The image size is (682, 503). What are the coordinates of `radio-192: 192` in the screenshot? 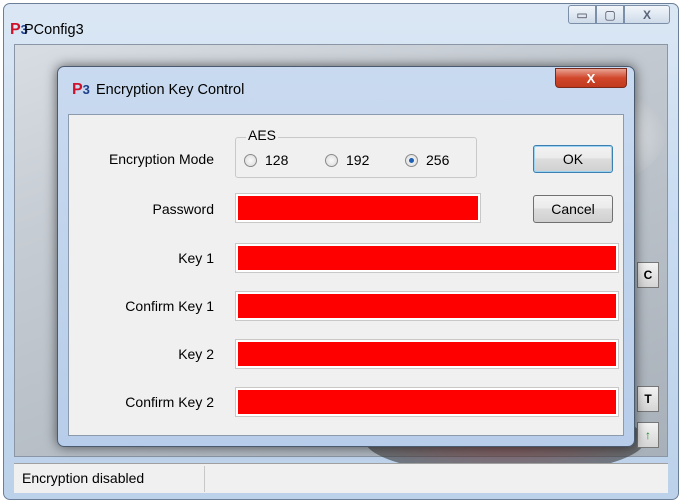 It's located at (347, 160).